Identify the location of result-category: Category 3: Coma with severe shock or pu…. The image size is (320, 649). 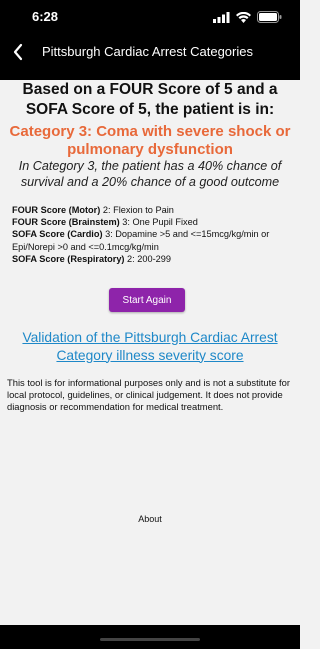
(150, 140).